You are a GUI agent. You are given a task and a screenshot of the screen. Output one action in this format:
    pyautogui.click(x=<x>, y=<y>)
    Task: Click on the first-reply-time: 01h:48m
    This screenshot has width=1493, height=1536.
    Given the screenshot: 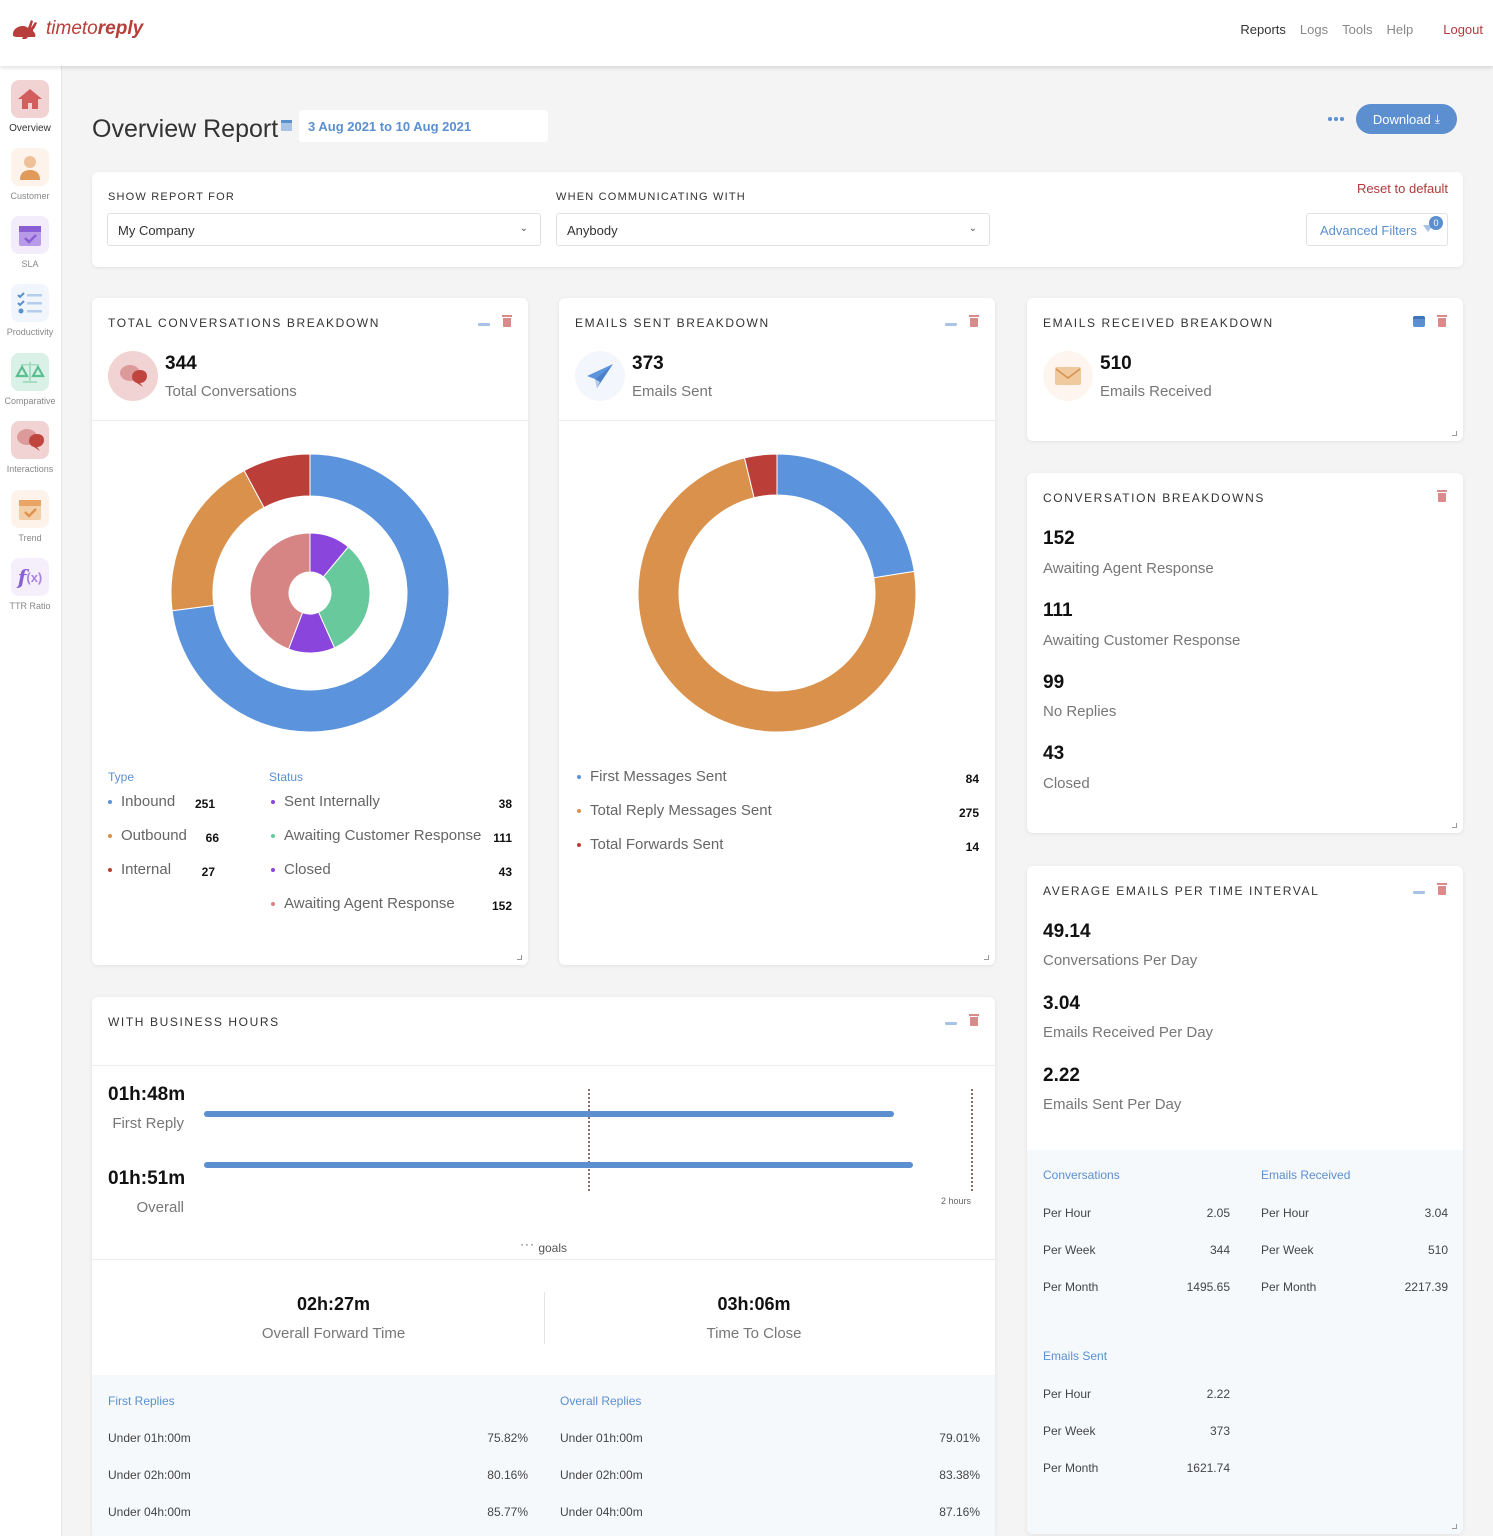 What is the action you would take?
    pyautogui.click(x=147, y=1094)
    